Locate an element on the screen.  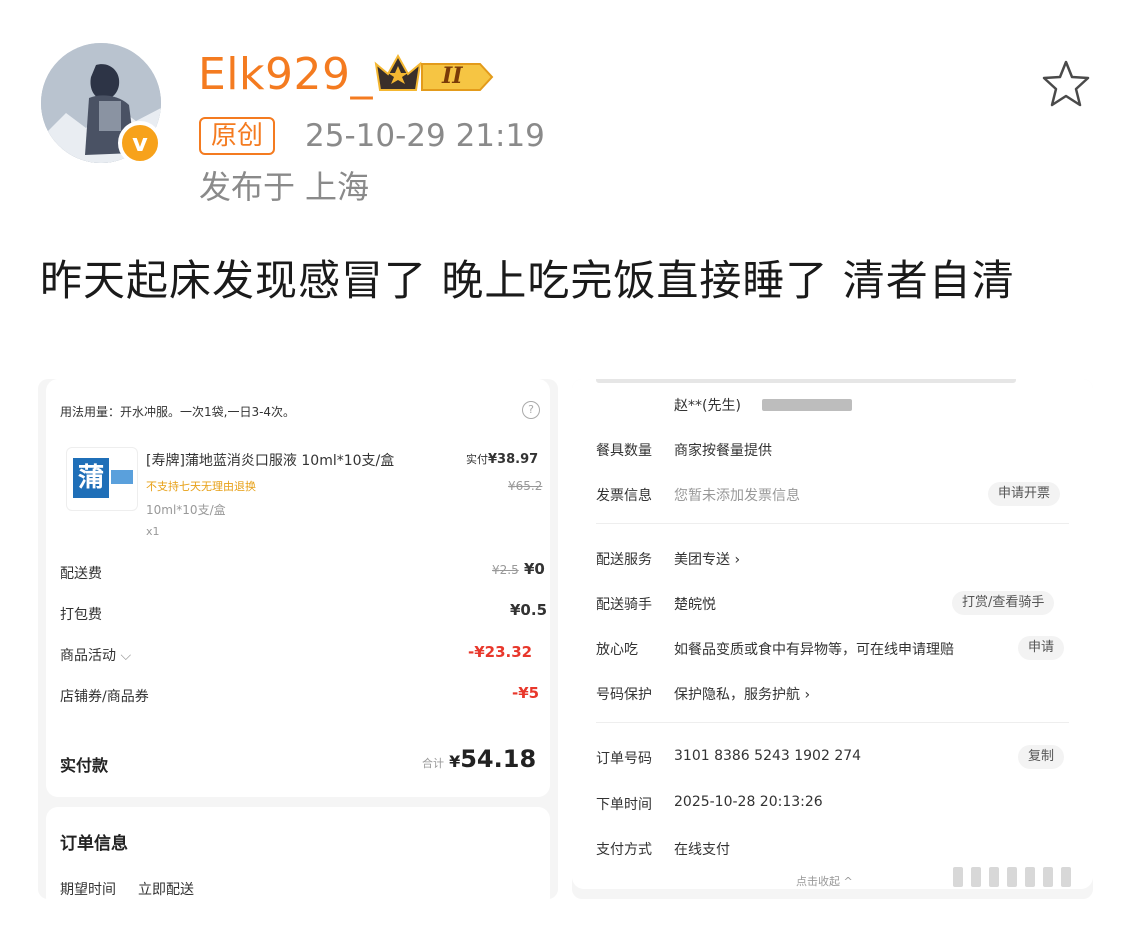
row-label-order-time: 下单时间 is located at coordinates (624, 805).